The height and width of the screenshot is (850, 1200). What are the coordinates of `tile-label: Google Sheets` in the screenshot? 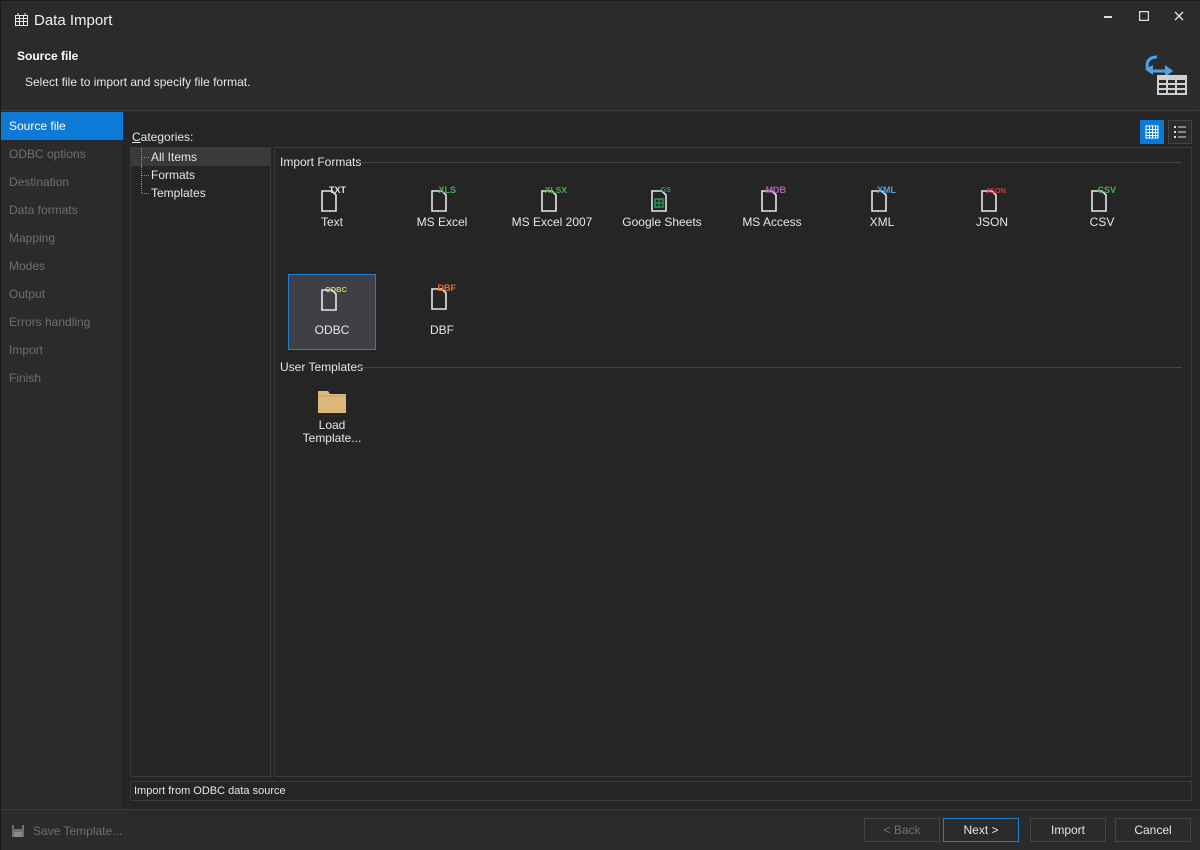 It's located at (662, 222).